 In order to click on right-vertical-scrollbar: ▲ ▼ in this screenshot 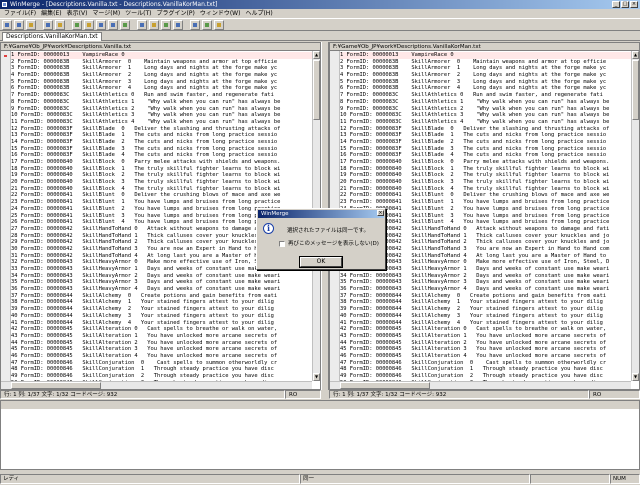, I will do `click(635, 216)`.